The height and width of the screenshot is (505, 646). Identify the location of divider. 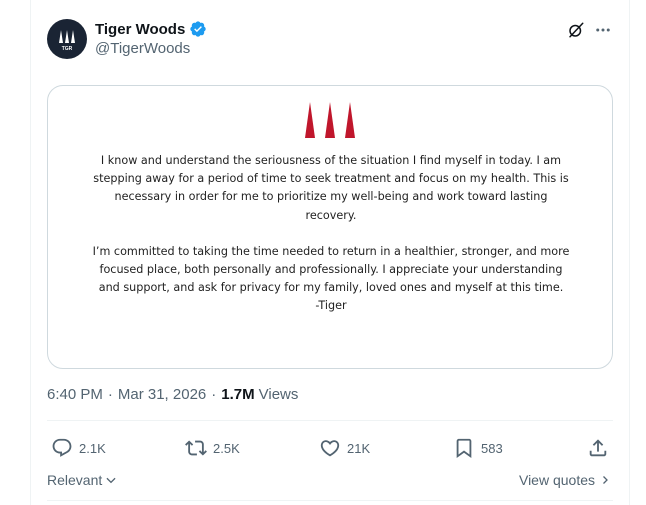
(330, 420).